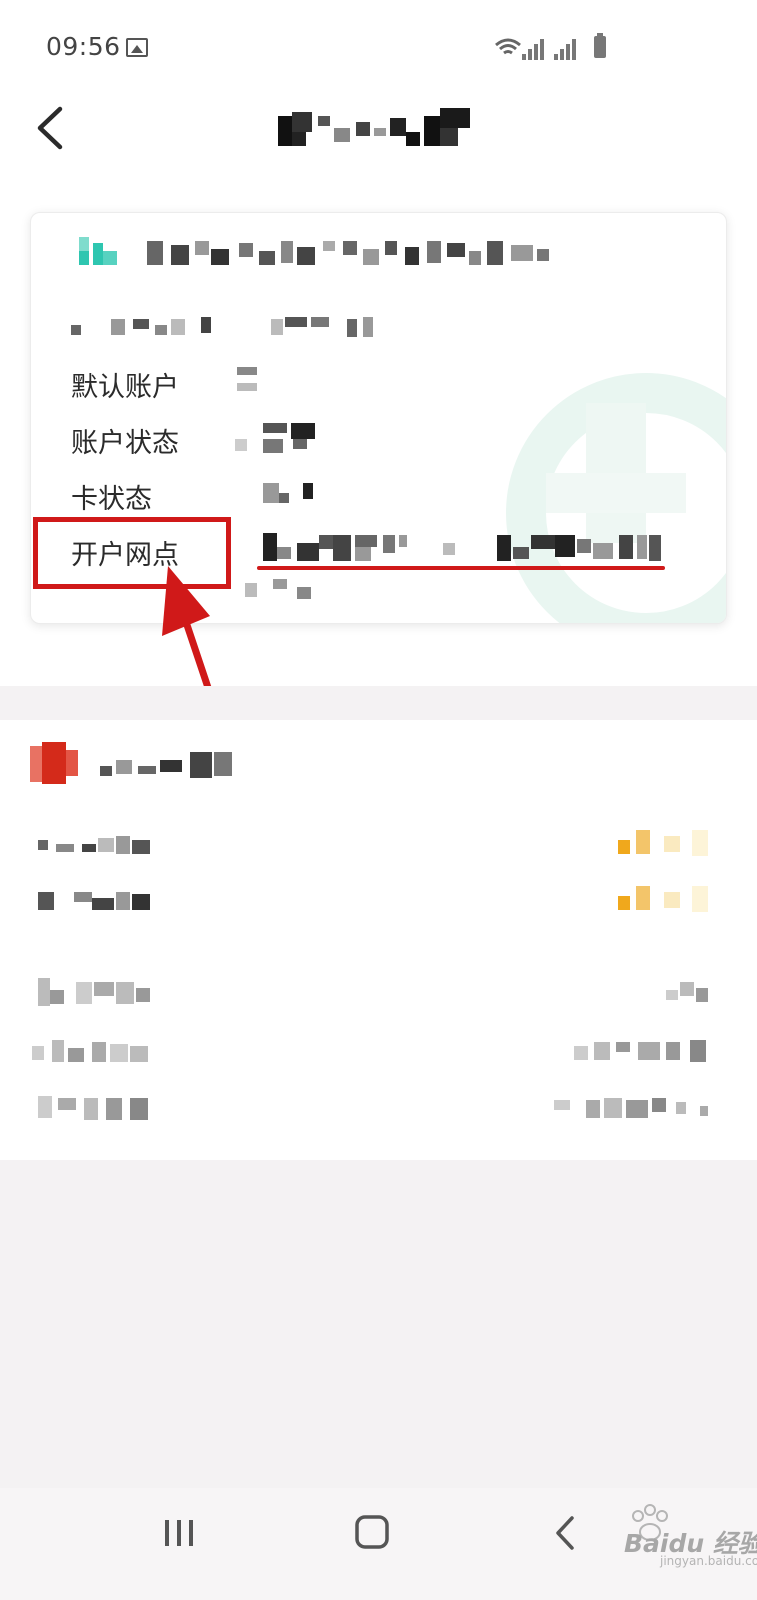  Describe the element at coordinates (462, 547) in the screenshot. I see `branch-value-redacted` at that location.